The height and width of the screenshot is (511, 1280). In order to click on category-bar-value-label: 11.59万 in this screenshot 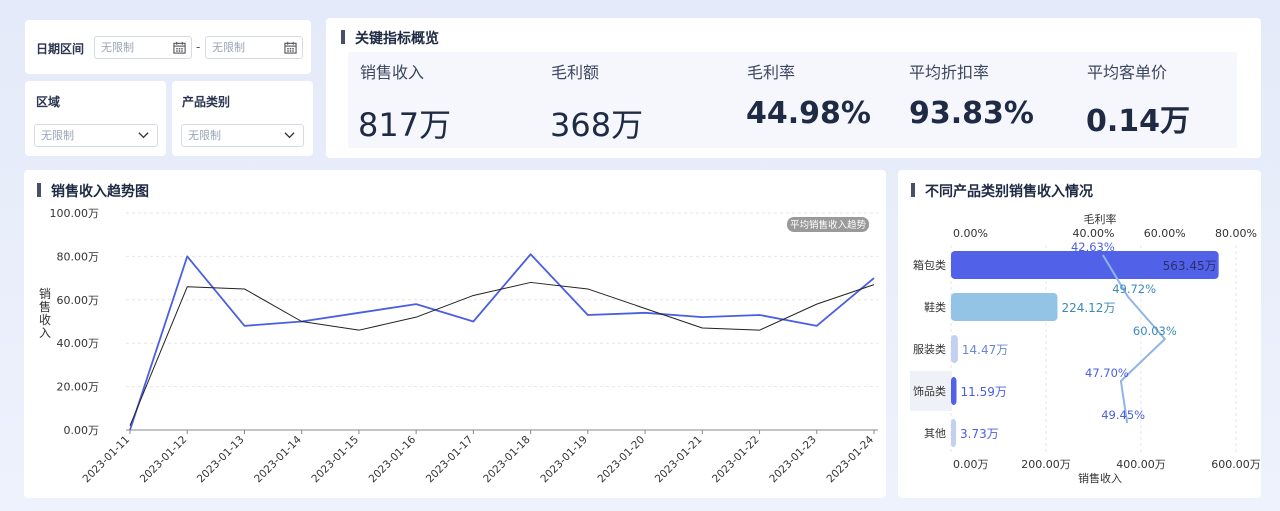, I will do `click(984, 392)`.